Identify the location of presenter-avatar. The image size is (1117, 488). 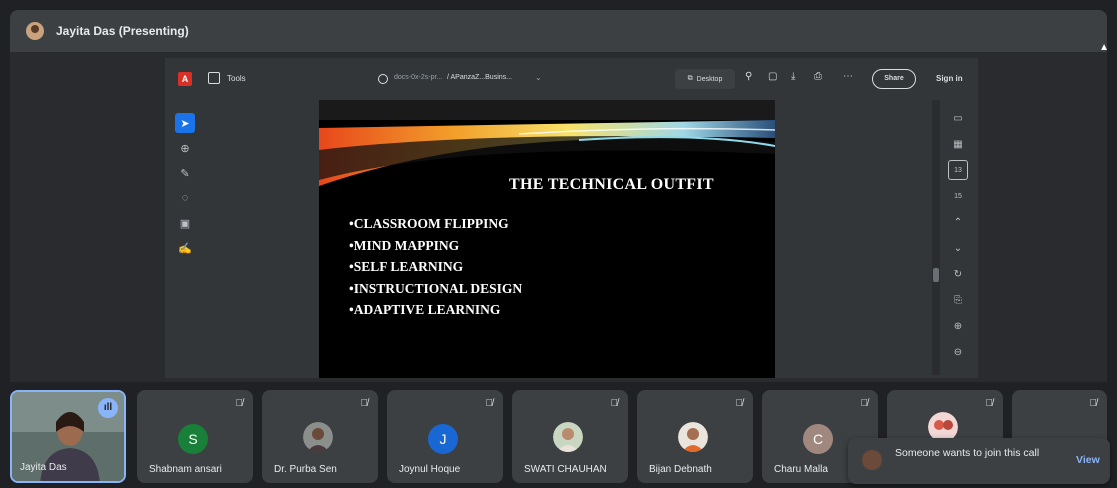
(35, 31).